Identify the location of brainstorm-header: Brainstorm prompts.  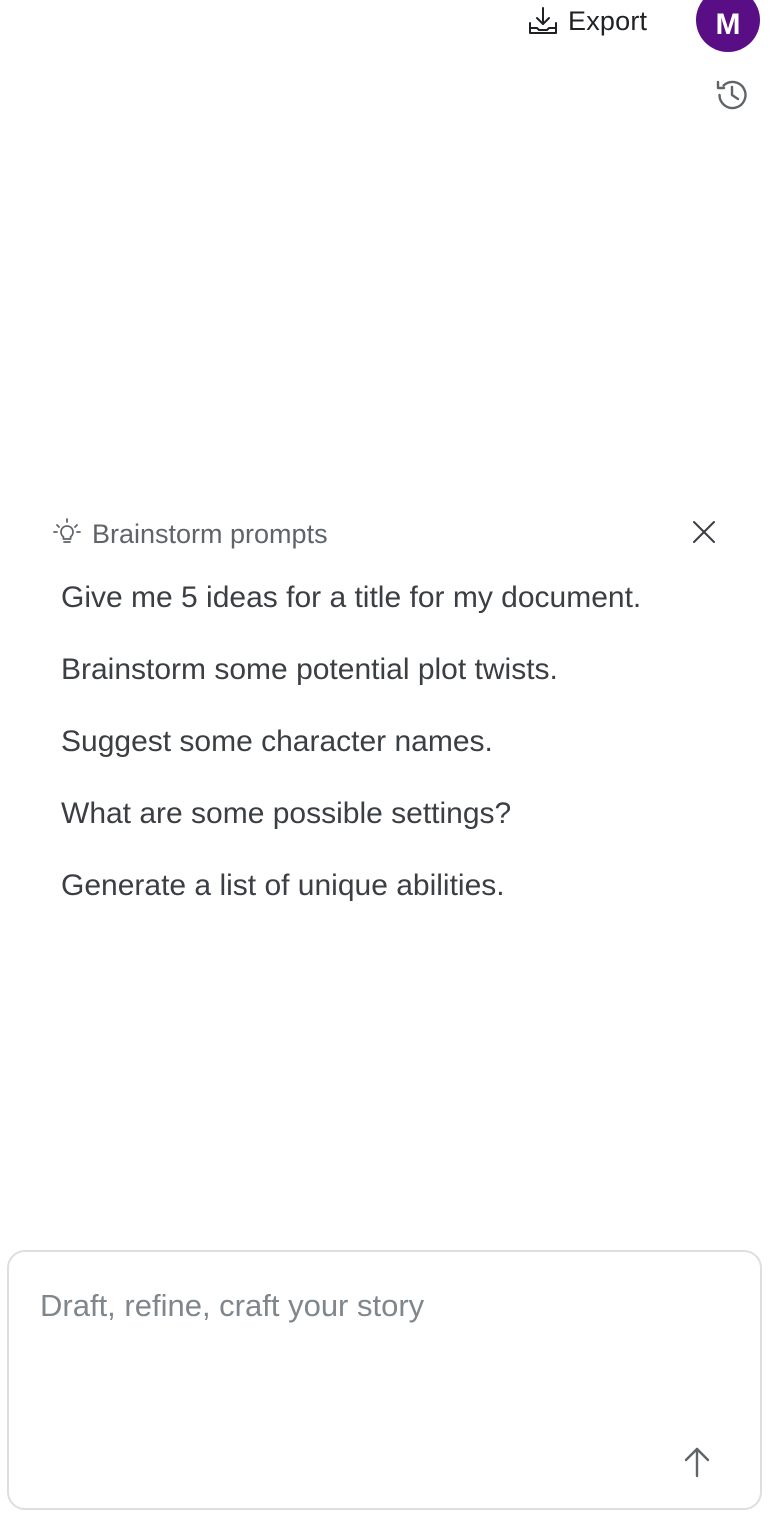
(190, 534).